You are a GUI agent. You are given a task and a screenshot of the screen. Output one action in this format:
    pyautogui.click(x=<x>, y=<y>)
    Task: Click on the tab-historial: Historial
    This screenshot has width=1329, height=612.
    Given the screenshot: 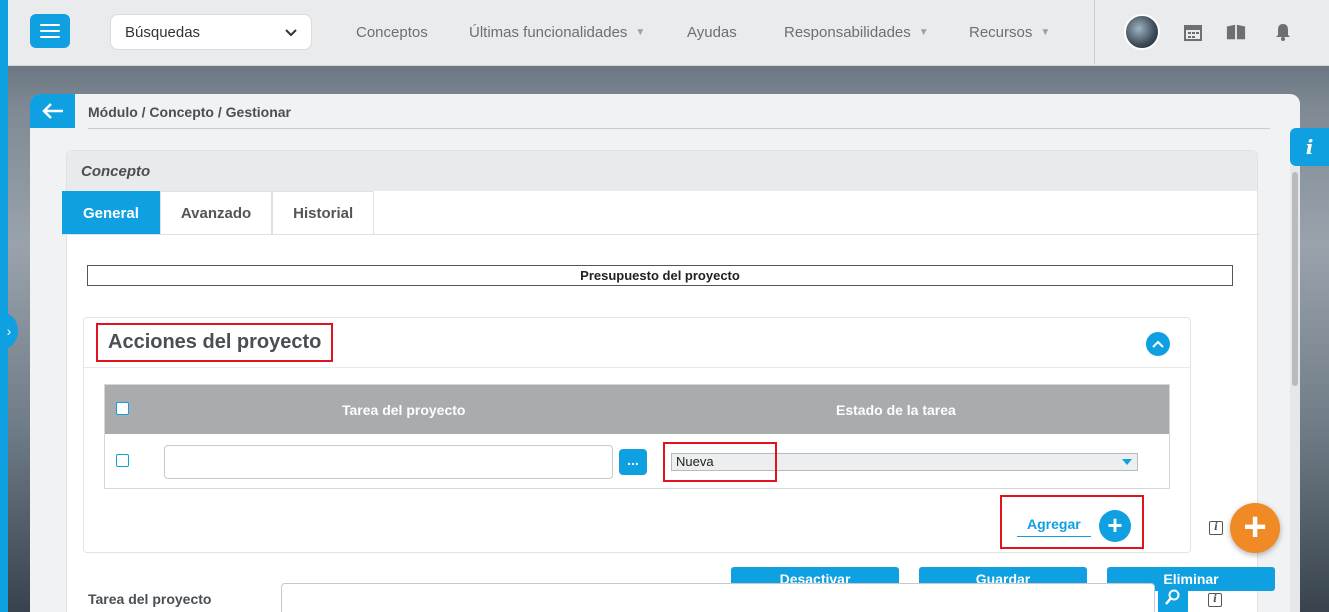 What is the action you would take?
    pyautogui.click(x=323, y=212)
    